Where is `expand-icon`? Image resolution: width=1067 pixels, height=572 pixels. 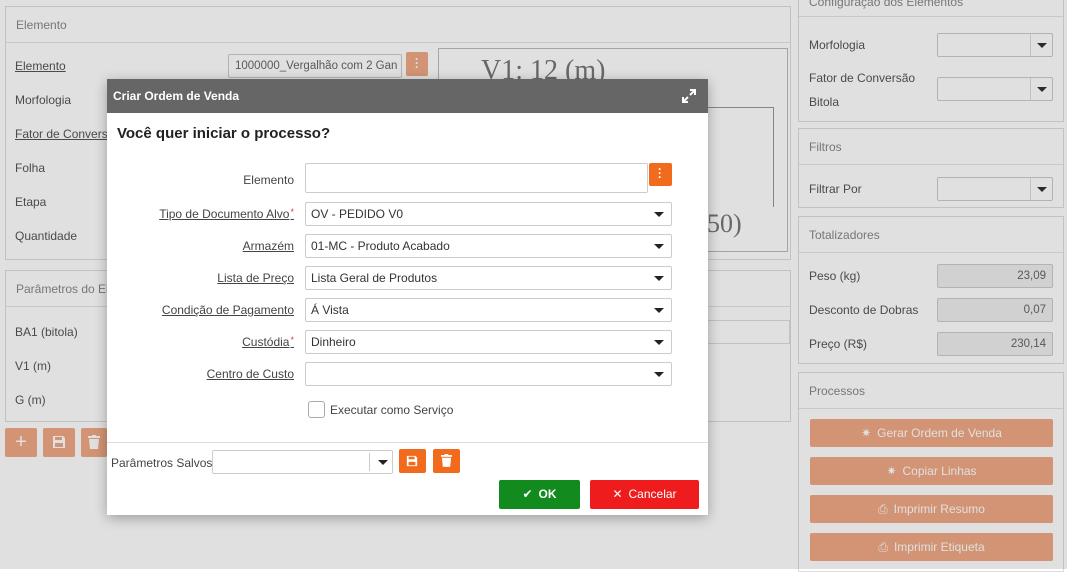
expand-icon is located at coordinates (689, 96).